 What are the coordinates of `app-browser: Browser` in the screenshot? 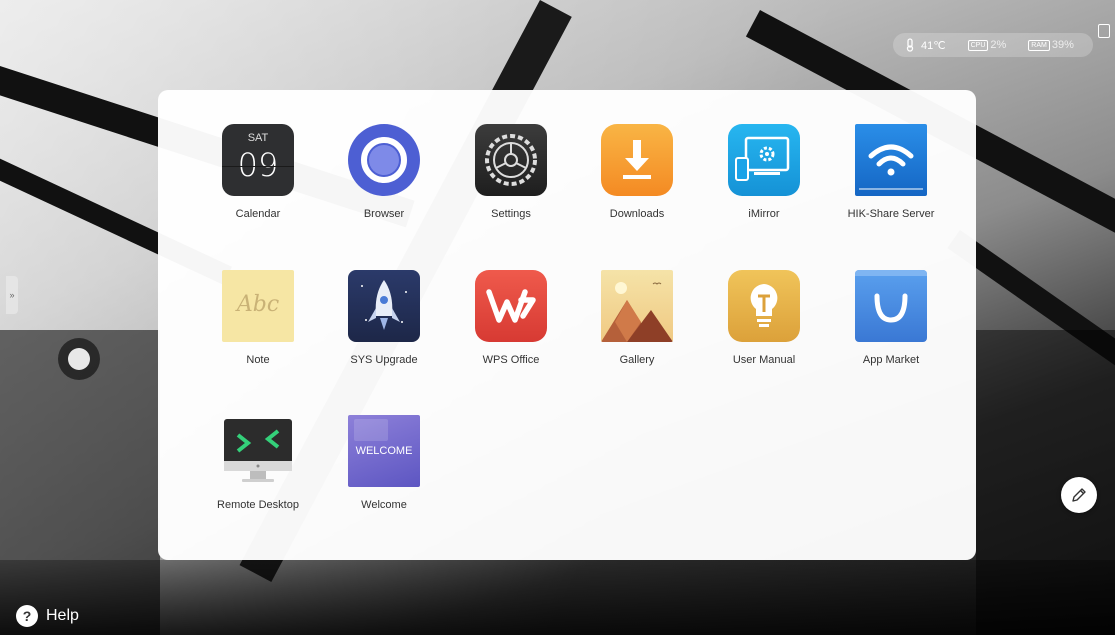 It's located at (384, 172).